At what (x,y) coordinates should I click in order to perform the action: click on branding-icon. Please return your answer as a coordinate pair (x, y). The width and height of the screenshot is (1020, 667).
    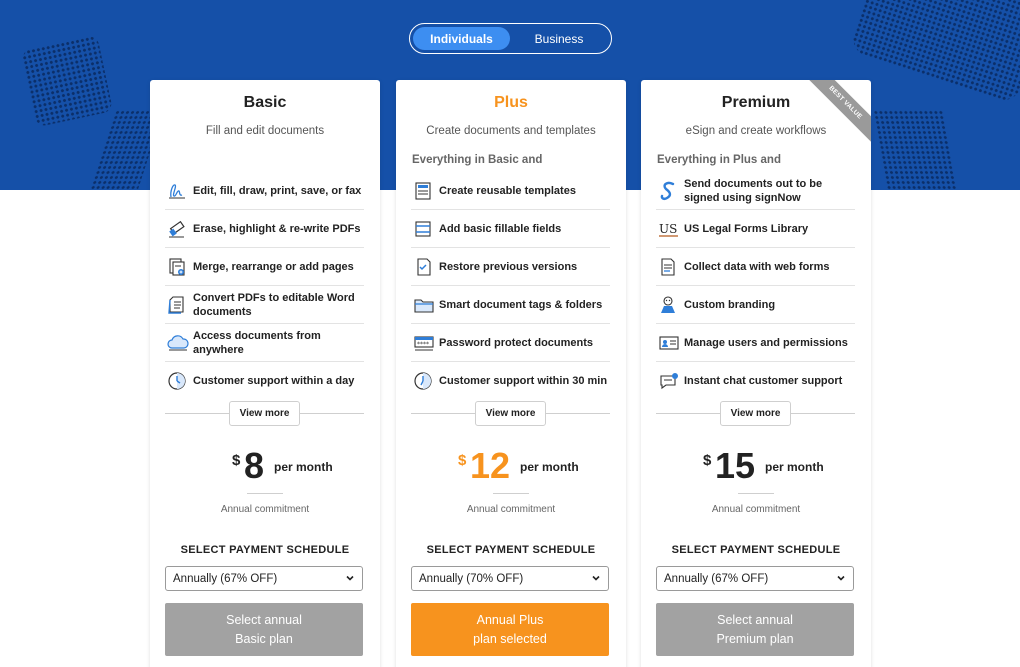
    Looking at the image, I should click on (670, 305).